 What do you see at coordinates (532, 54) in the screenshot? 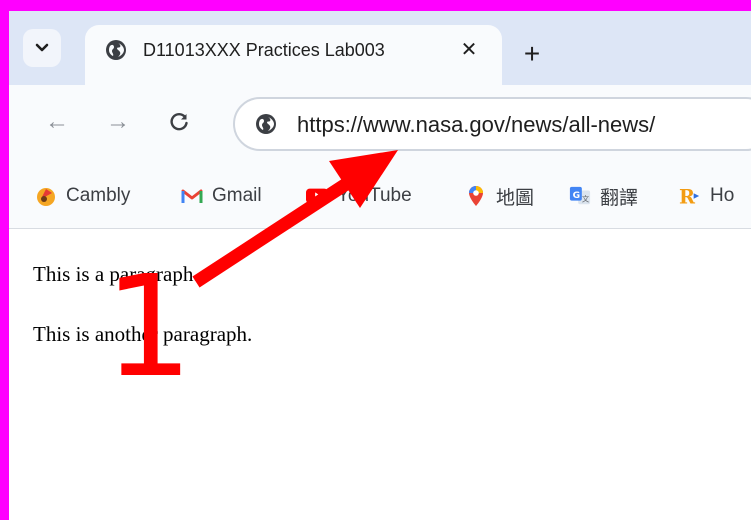
I see `new-tab-button: +` at bounding box center [532, 54].